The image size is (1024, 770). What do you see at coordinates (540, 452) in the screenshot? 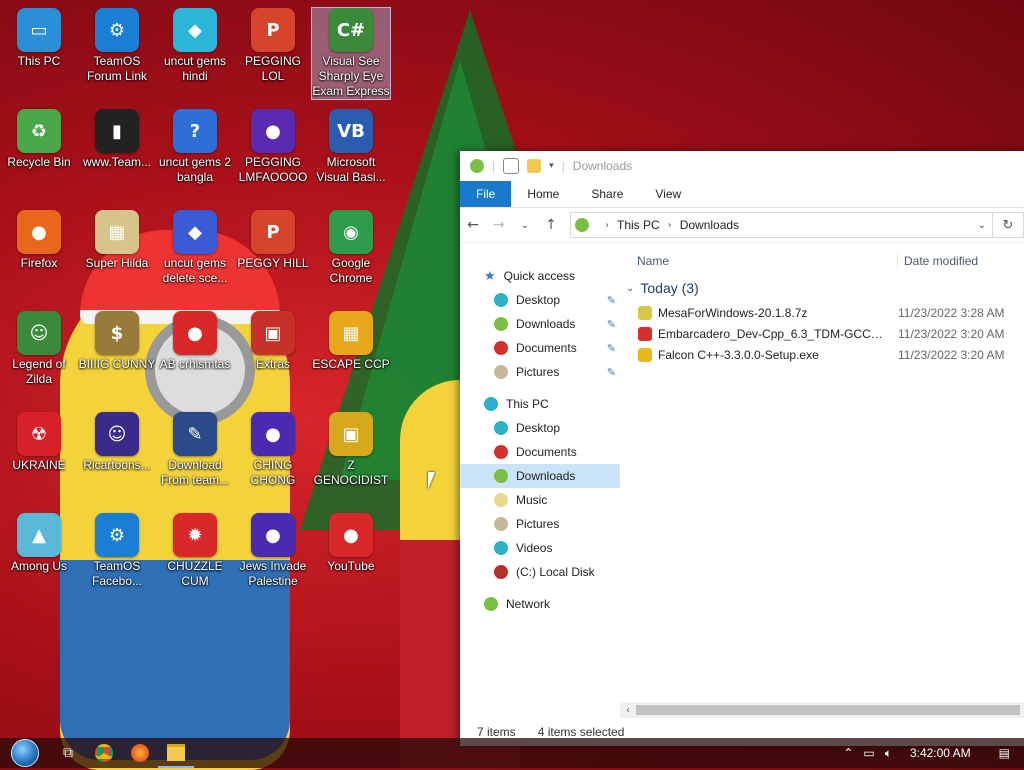
I see `nav-item: Documents` at bounding box center [540, 452].